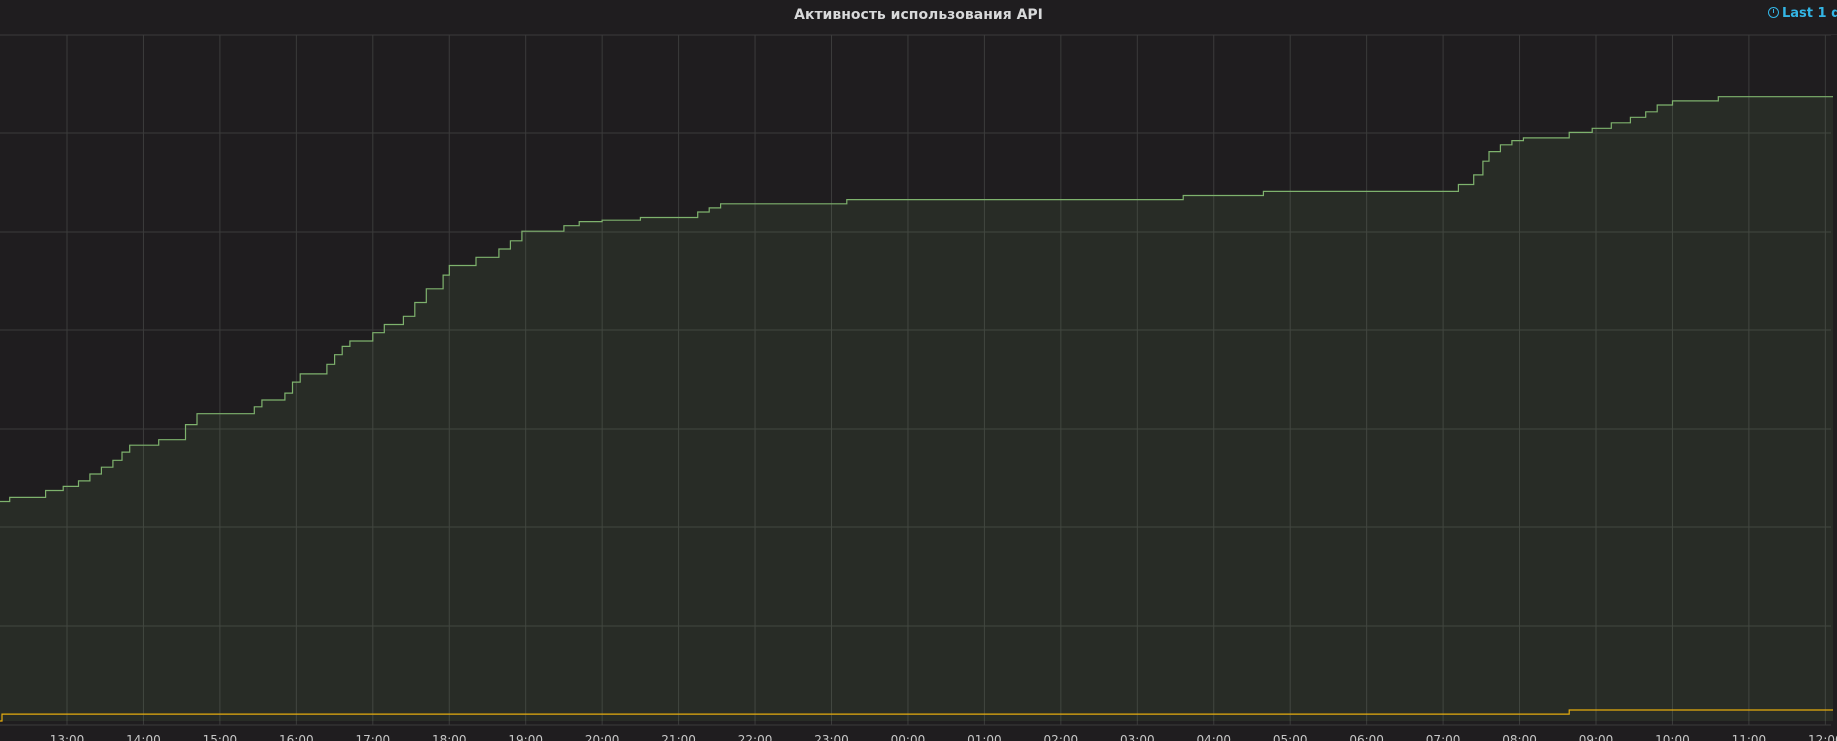 Image resolution: width=1837 pixels, height=741 pixels. Describe the element at coordinates (1822, 737) in the screenshot. I see `x-tick-label: 12:00` at that location.